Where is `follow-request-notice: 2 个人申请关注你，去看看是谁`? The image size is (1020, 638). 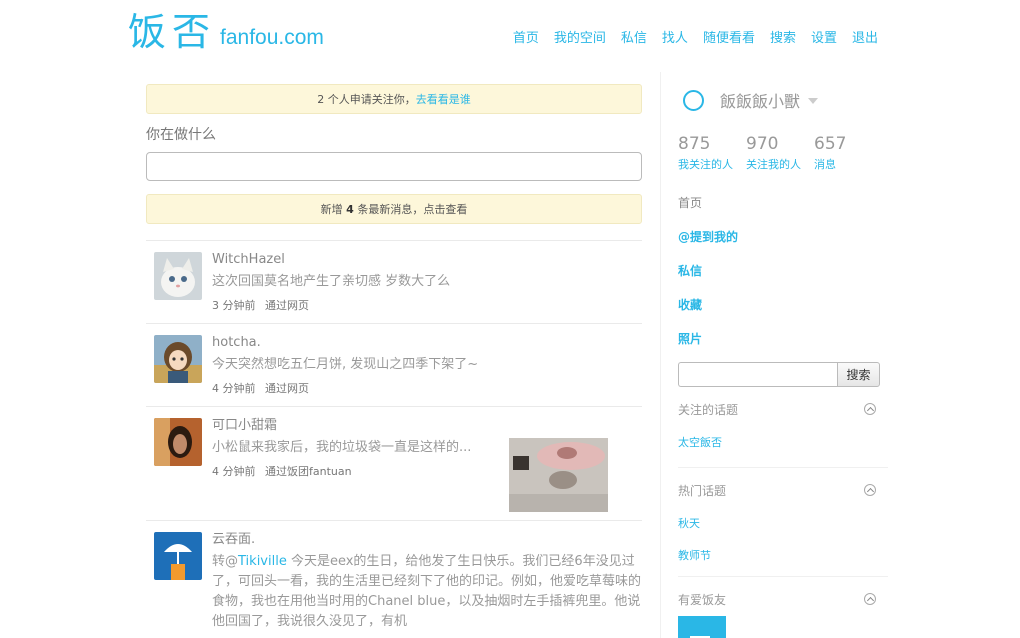 follow-request-notice: 2 个人申请关注你，去看看是谁 is located at coordinates (394, 99).